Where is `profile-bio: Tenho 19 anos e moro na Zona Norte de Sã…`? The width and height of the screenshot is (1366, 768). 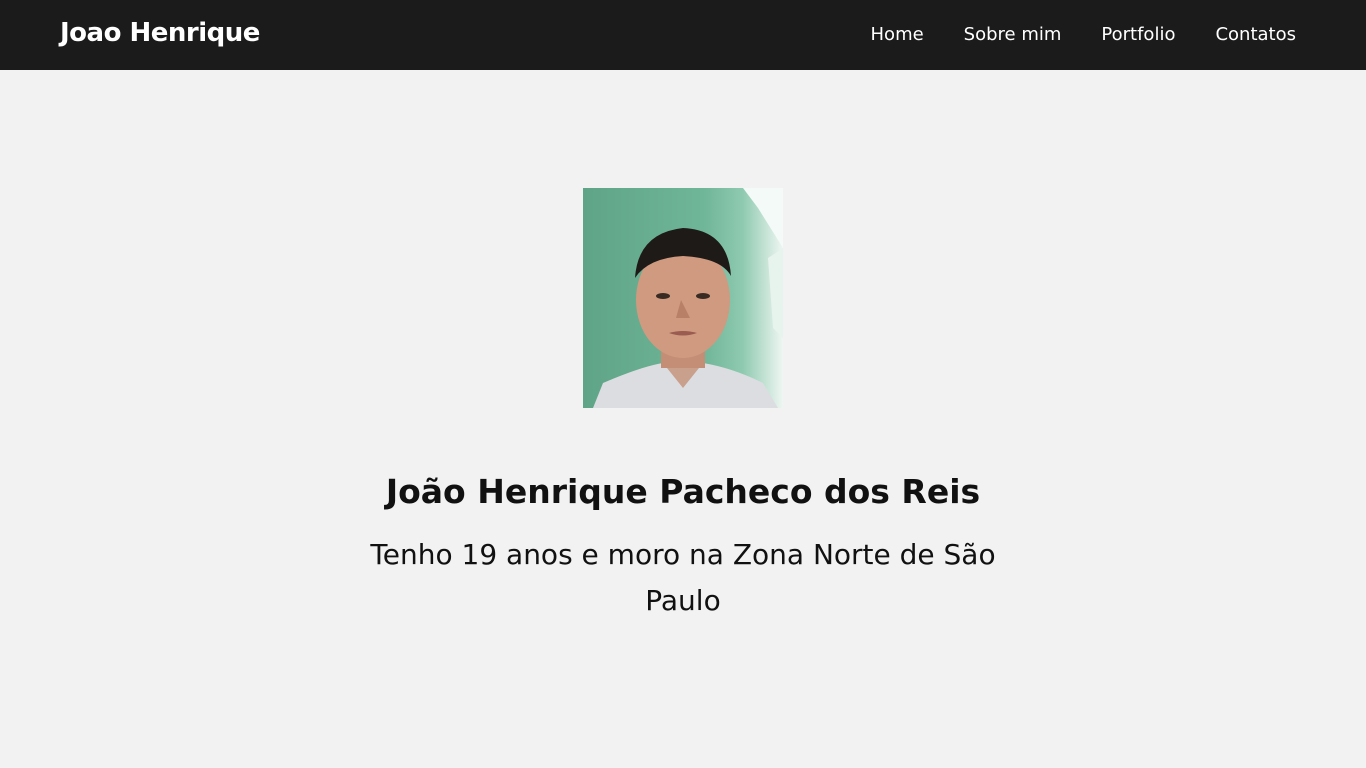
profile-bio: Tenho 19 anos e moro na Zona Norte de Sã… is located at coordinates (683, 577).